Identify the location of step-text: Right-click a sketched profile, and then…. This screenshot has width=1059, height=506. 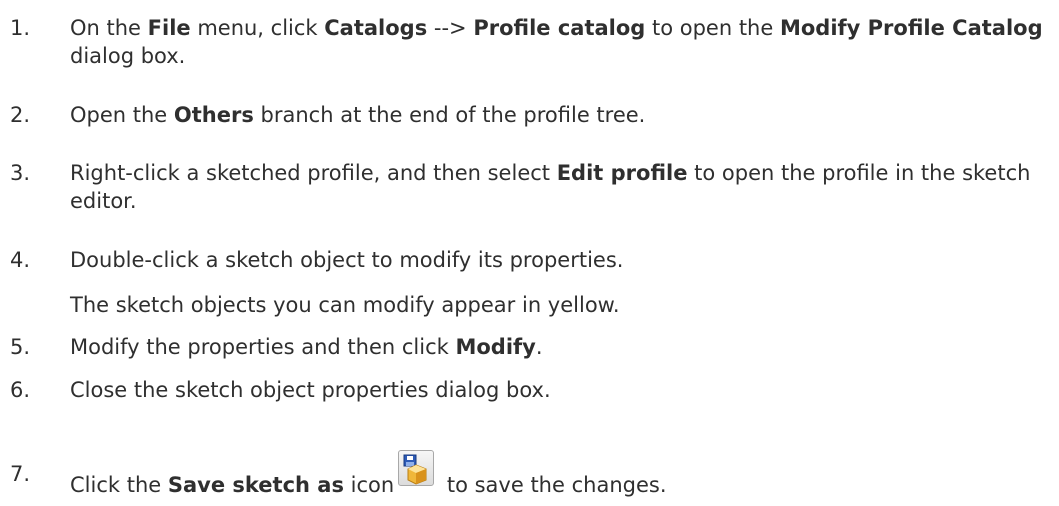
(550, 187).